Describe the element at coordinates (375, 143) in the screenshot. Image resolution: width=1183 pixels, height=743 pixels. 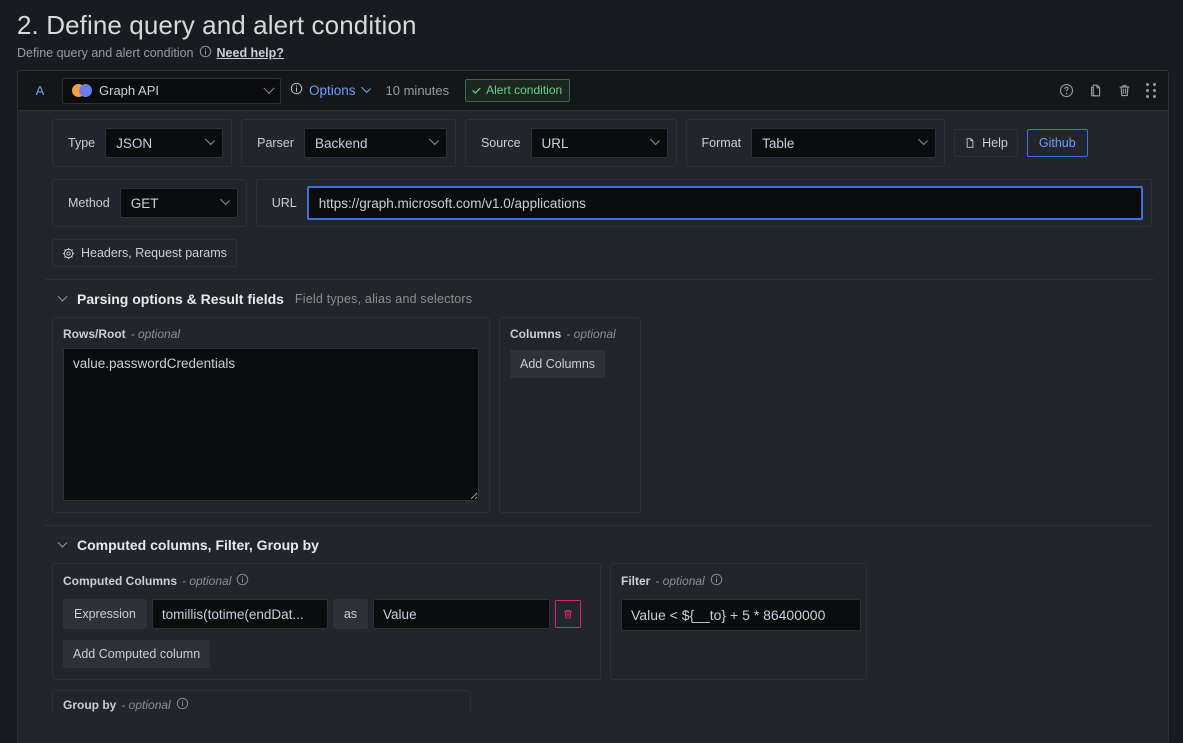
I see `parser-select: Backend` at that location.